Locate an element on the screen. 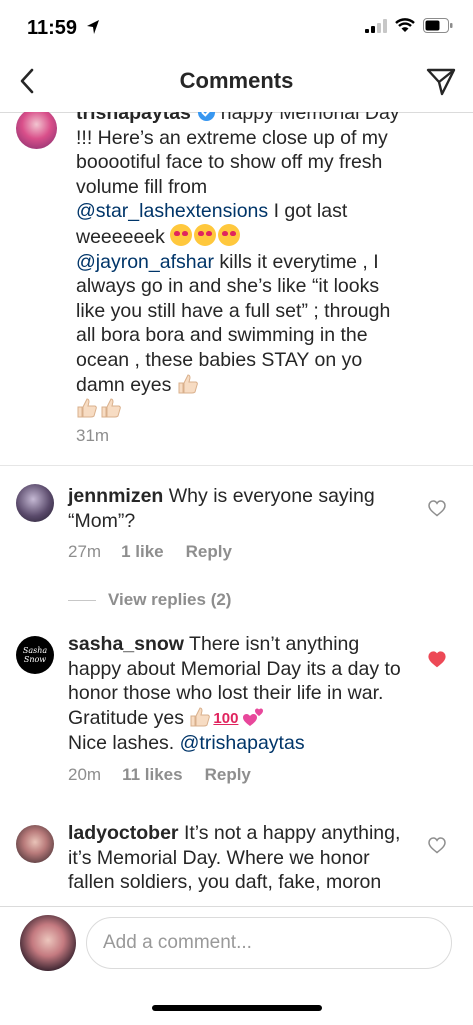 The height and width of the screenshot is (1025, 473). direct-message-icon is located at coordinates (441, 82).